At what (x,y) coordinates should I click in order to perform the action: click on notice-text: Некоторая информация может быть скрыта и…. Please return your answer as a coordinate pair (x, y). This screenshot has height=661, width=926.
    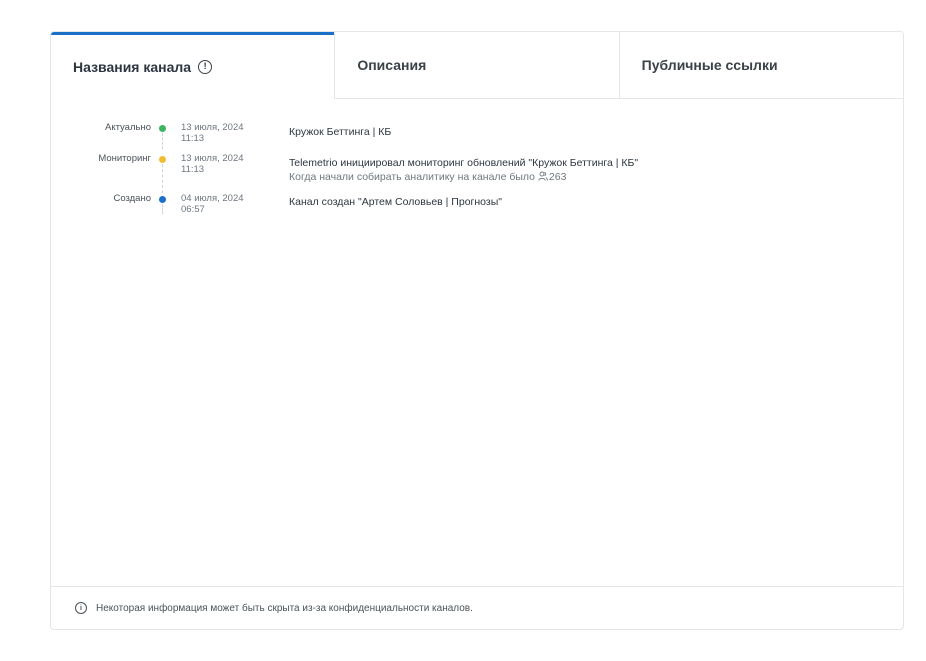
    Looking at the image, I should click on (284, 608).